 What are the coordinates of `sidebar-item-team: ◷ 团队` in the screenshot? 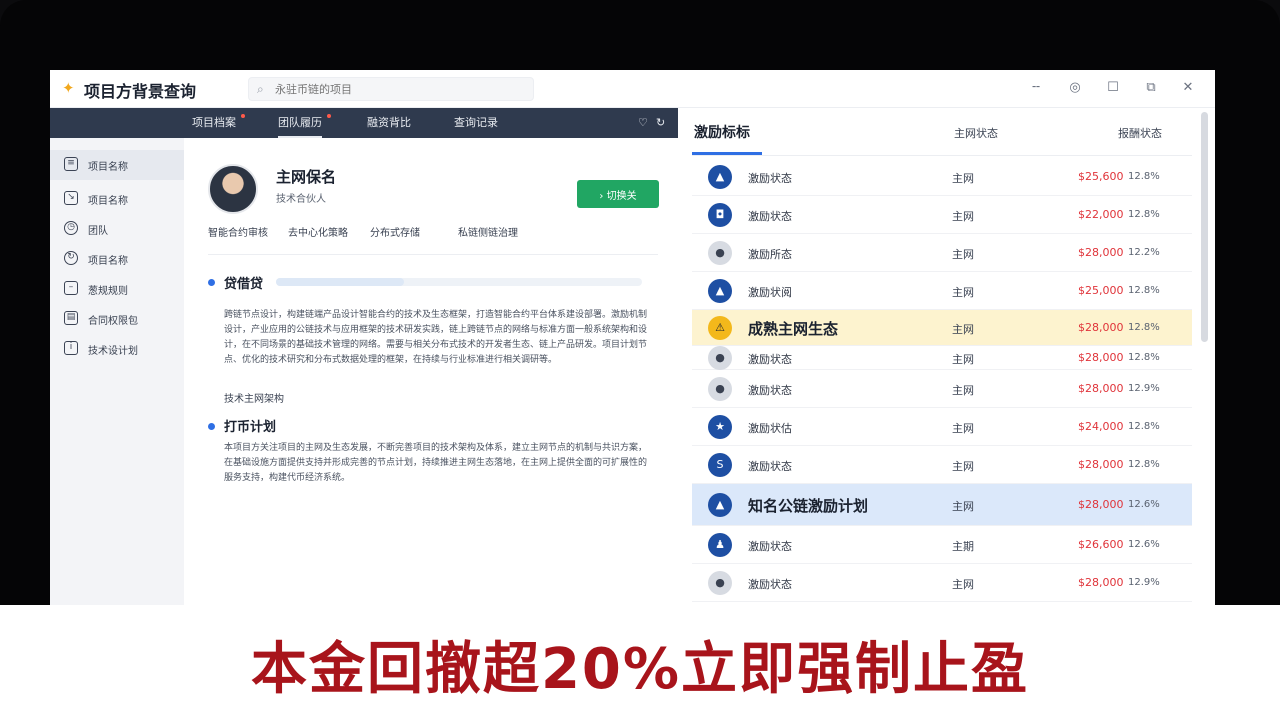 It's located at (117, 229).